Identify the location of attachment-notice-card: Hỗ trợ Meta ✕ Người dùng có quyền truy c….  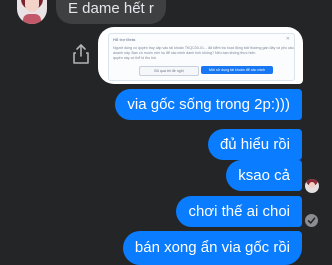
(201, 57).